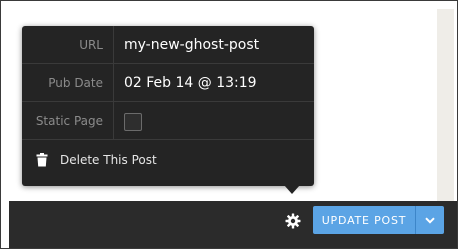  I want to click on delete-post-button: Delete This Post, so click(96, 160).